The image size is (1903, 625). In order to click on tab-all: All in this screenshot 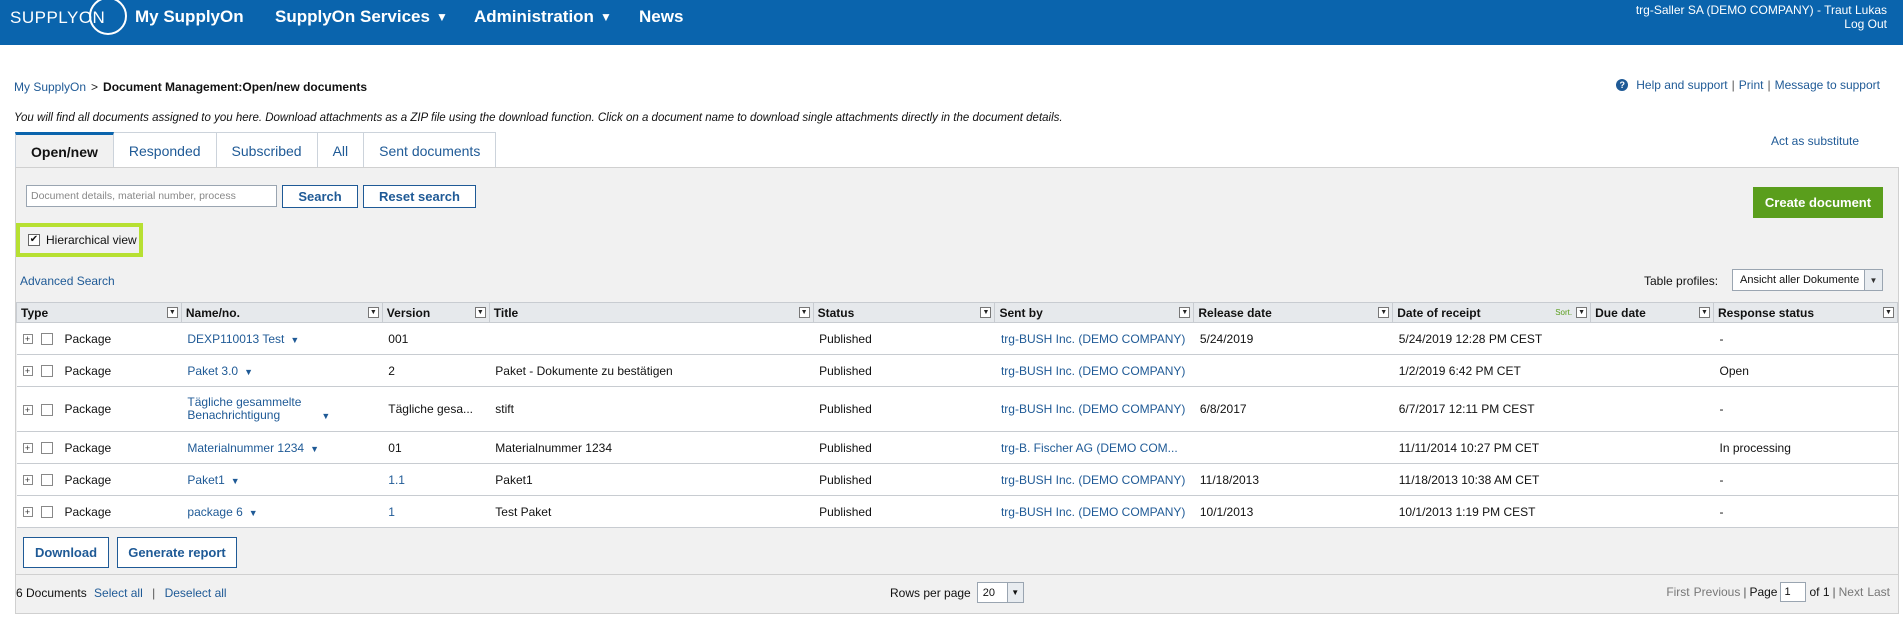, I will do `click(341, 150)`.